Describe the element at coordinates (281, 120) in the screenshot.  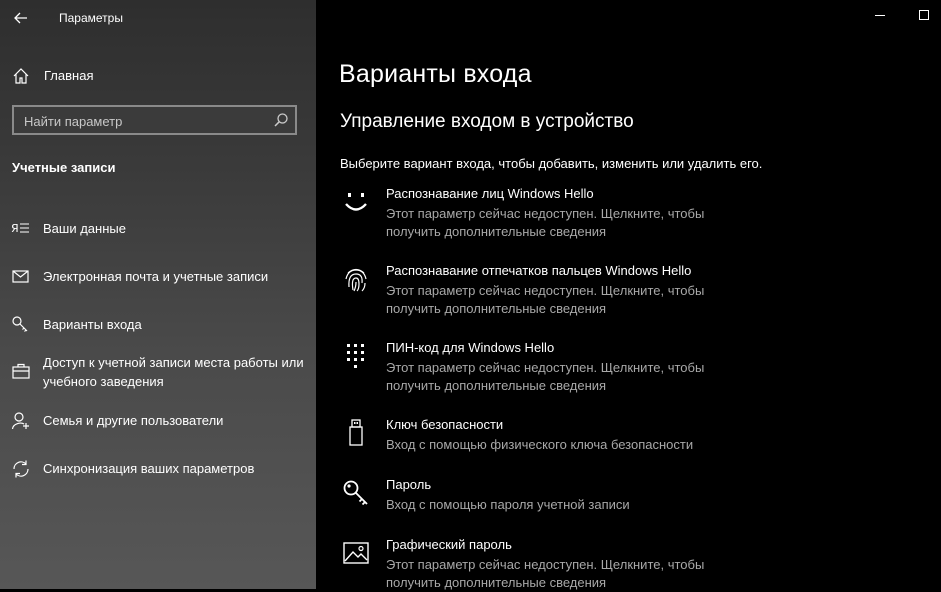
I see `search-icon` at that location.